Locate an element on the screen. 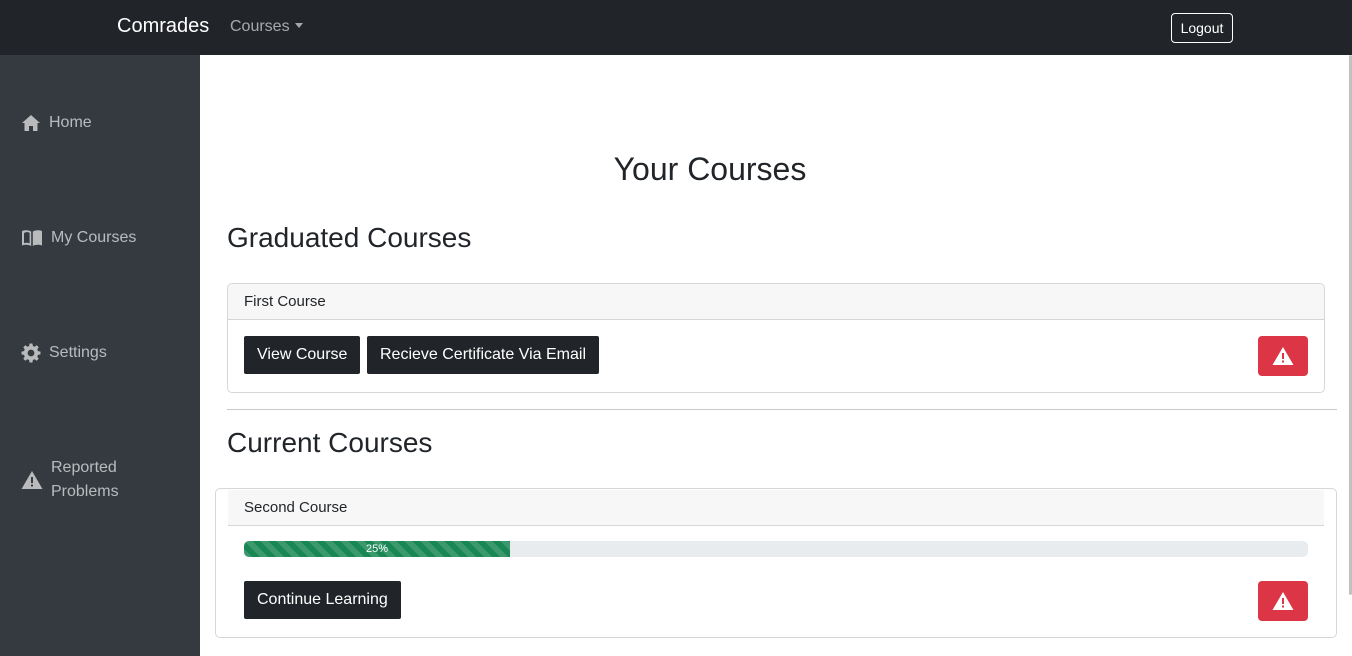  courses-dropdown-label: Courses is located at coordinates (260, 26).